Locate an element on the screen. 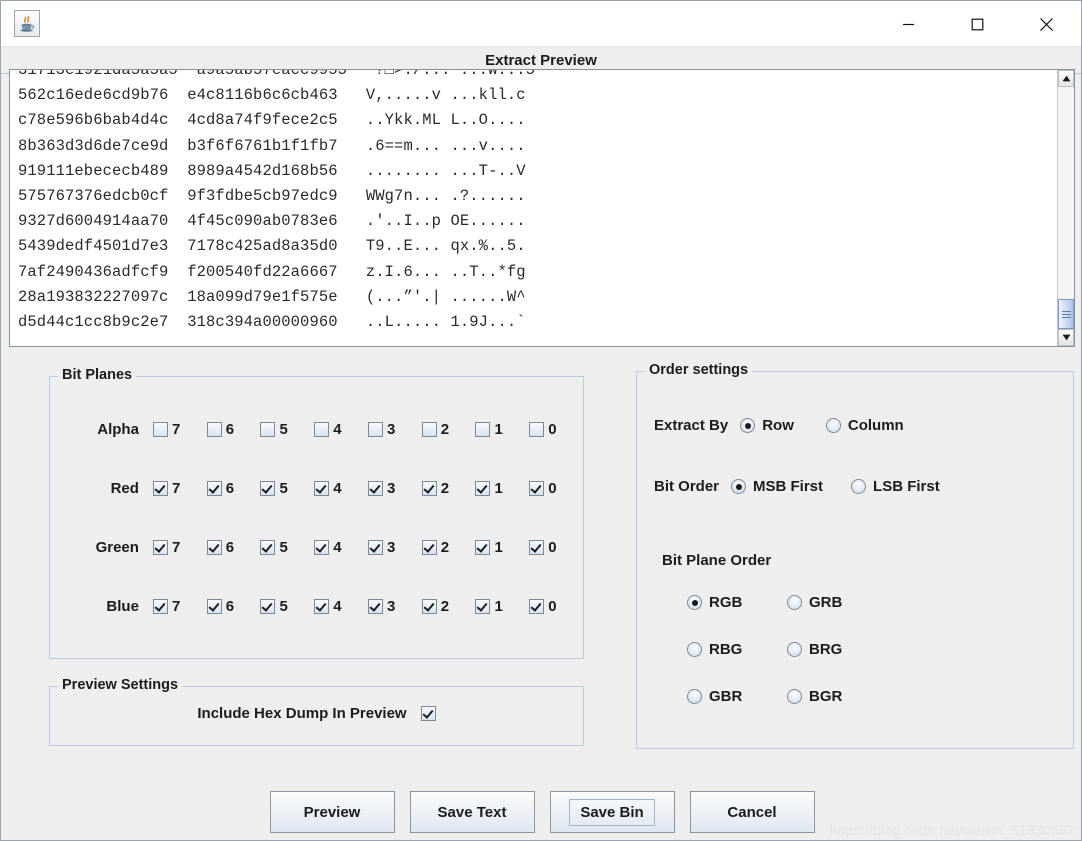 The width and height of the screenshot is (1082, 841). maximize-button is located at coordinates (977, 24).